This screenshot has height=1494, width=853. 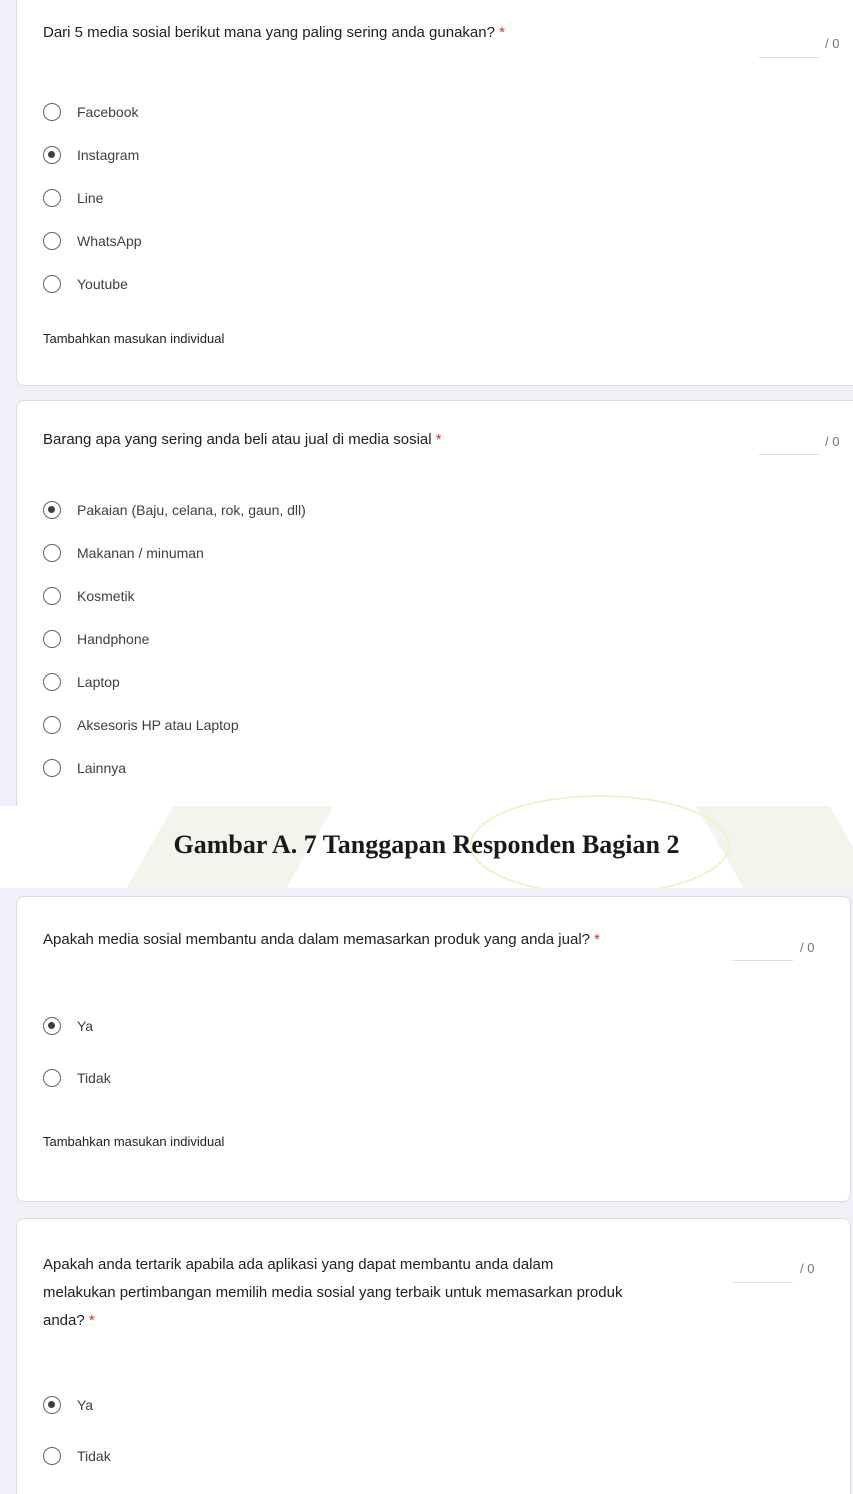 What do you see at coordinates (108, 155) in the screenshot?
I see `option-label: Instagram` at bounding box center [108, 155].